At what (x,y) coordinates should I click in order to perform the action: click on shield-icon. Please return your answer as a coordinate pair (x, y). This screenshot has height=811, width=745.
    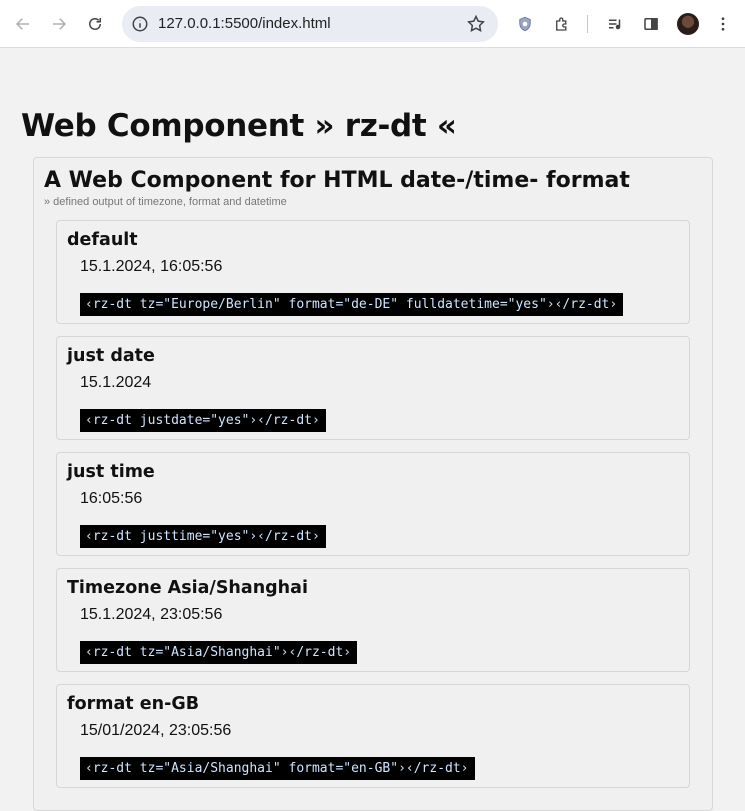
    Looking at the image, I should click on (525, 24).